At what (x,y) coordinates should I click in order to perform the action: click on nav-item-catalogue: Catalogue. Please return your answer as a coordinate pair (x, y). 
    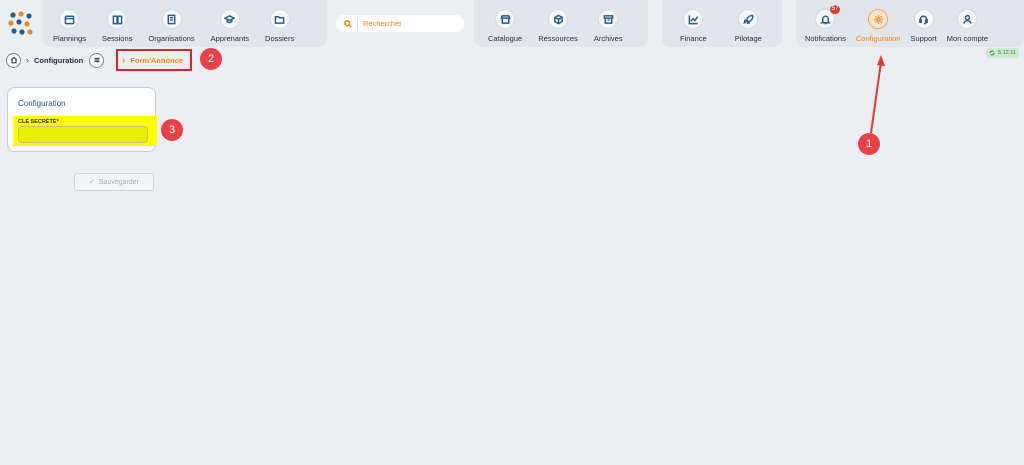
    Looking at the image, I should click on (505, 21).